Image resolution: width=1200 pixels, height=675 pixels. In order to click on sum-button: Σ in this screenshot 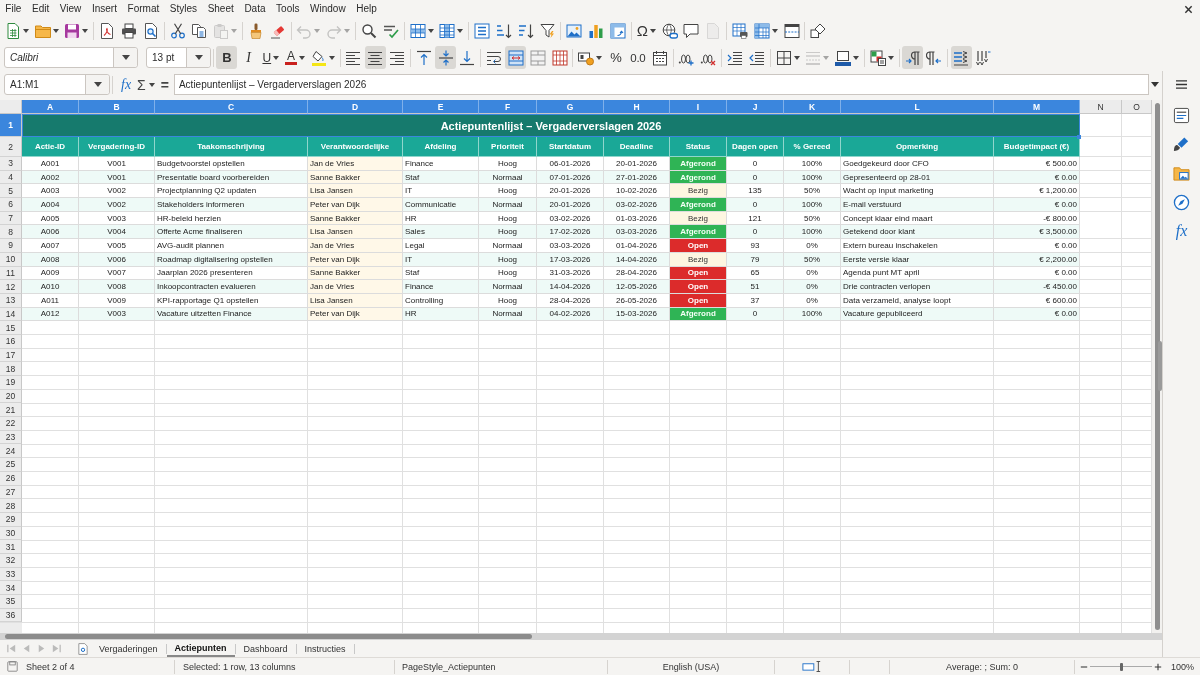, I will do `click(146, 84)`.